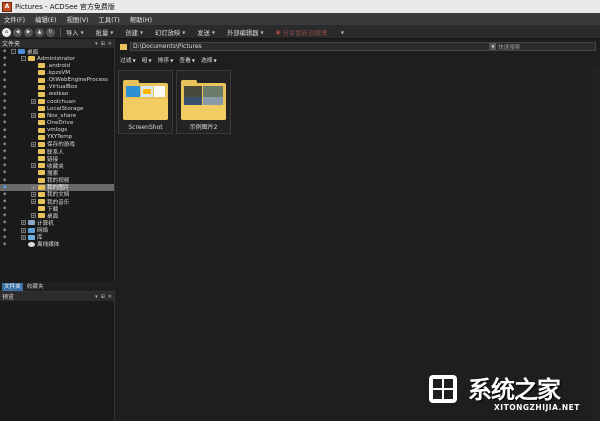 This screenshot has height=421, width=600. What do you see at coordinates (57, 87) in the screenshot?
I see `tree-item: ◆ .VirtualBox` at bounding box center [57, 87].